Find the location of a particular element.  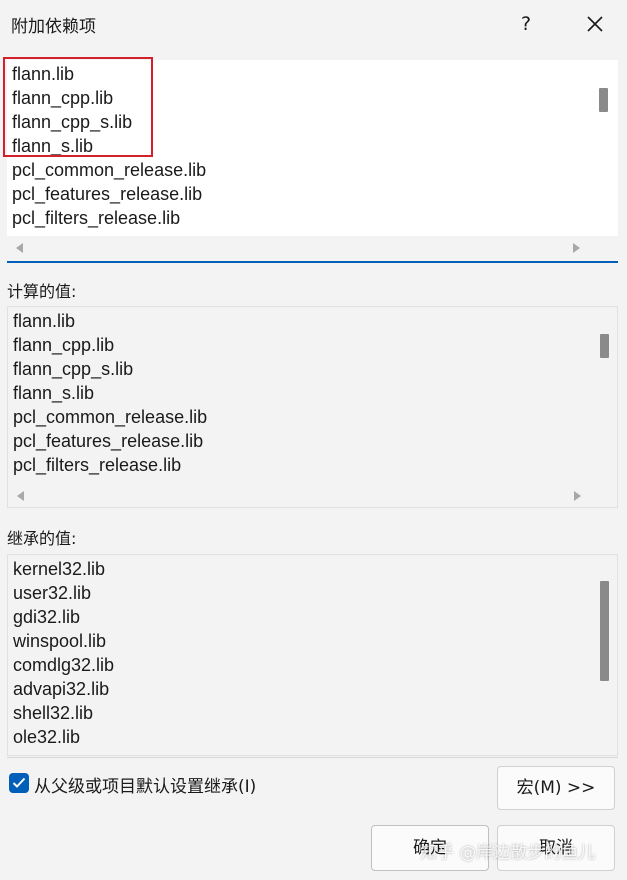

edit-box-focus-line is located at coordinates (312, 262).